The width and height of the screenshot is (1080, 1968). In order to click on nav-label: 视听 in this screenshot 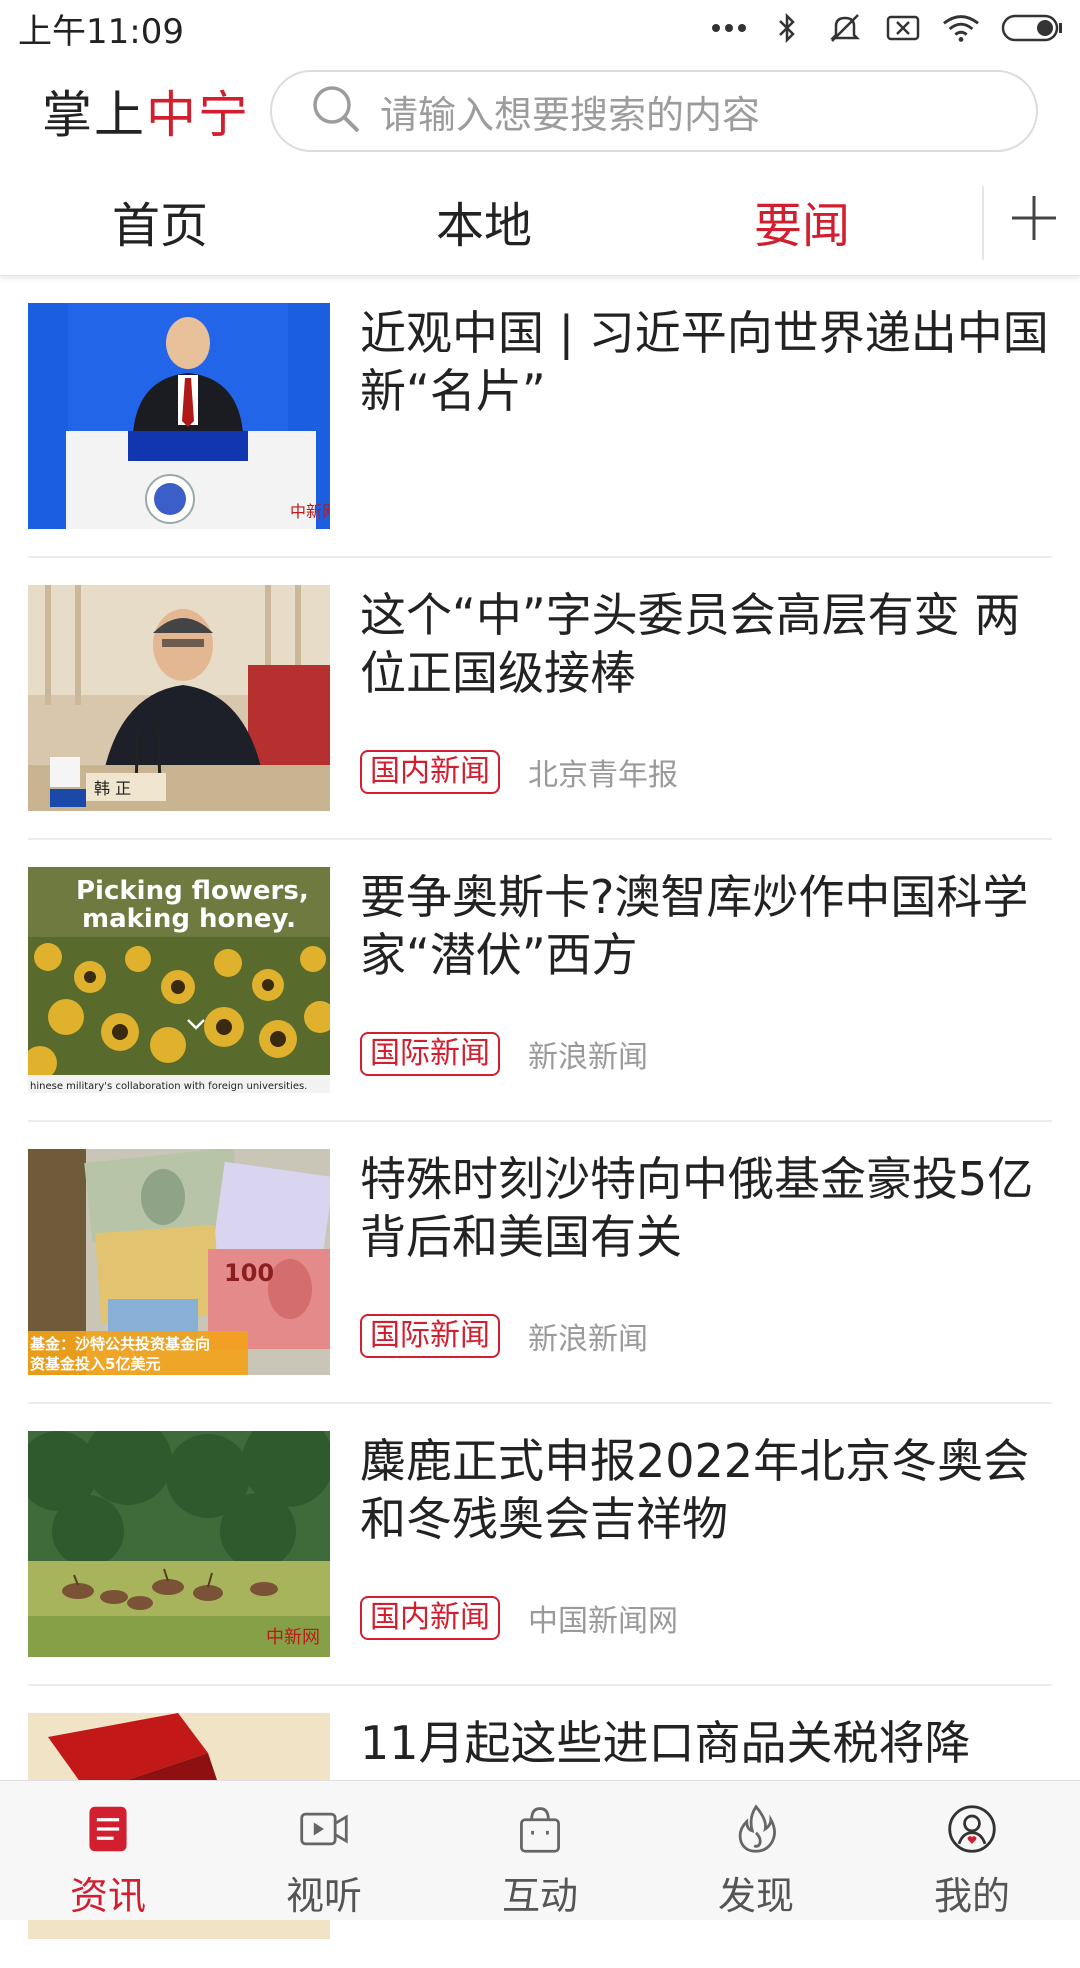, I will do `click(323, 1896)`.